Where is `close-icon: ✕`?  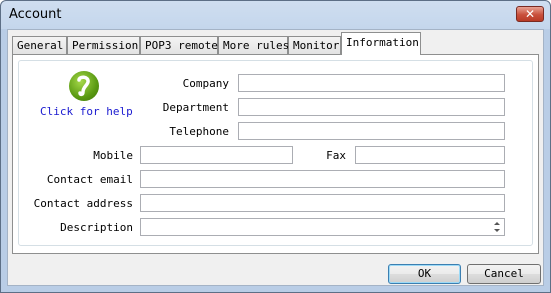 close-icon: ✕ is located at coordinates (530, 14).